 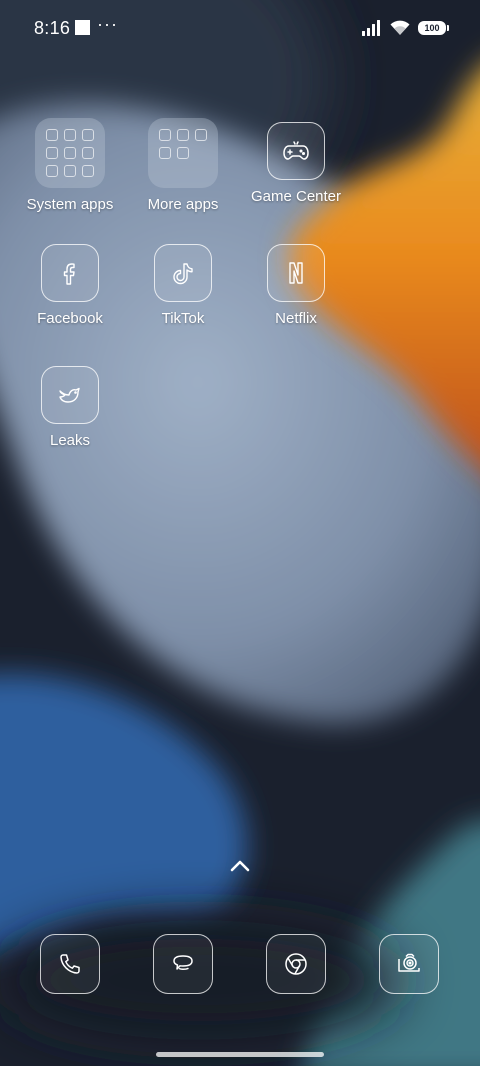 I want to click on netflix-icon, so click(x=296, y=273).